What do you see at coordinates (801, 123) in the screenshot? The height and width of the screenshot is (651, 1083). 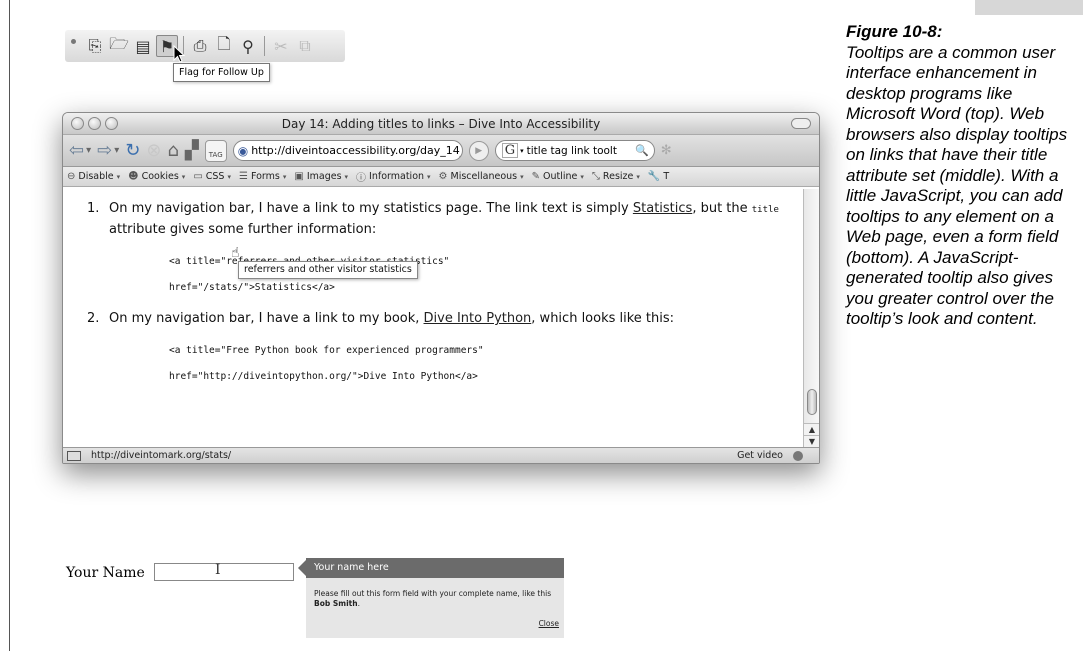 I see `toolbar-toggle-button` at bounding box center [801, 123].